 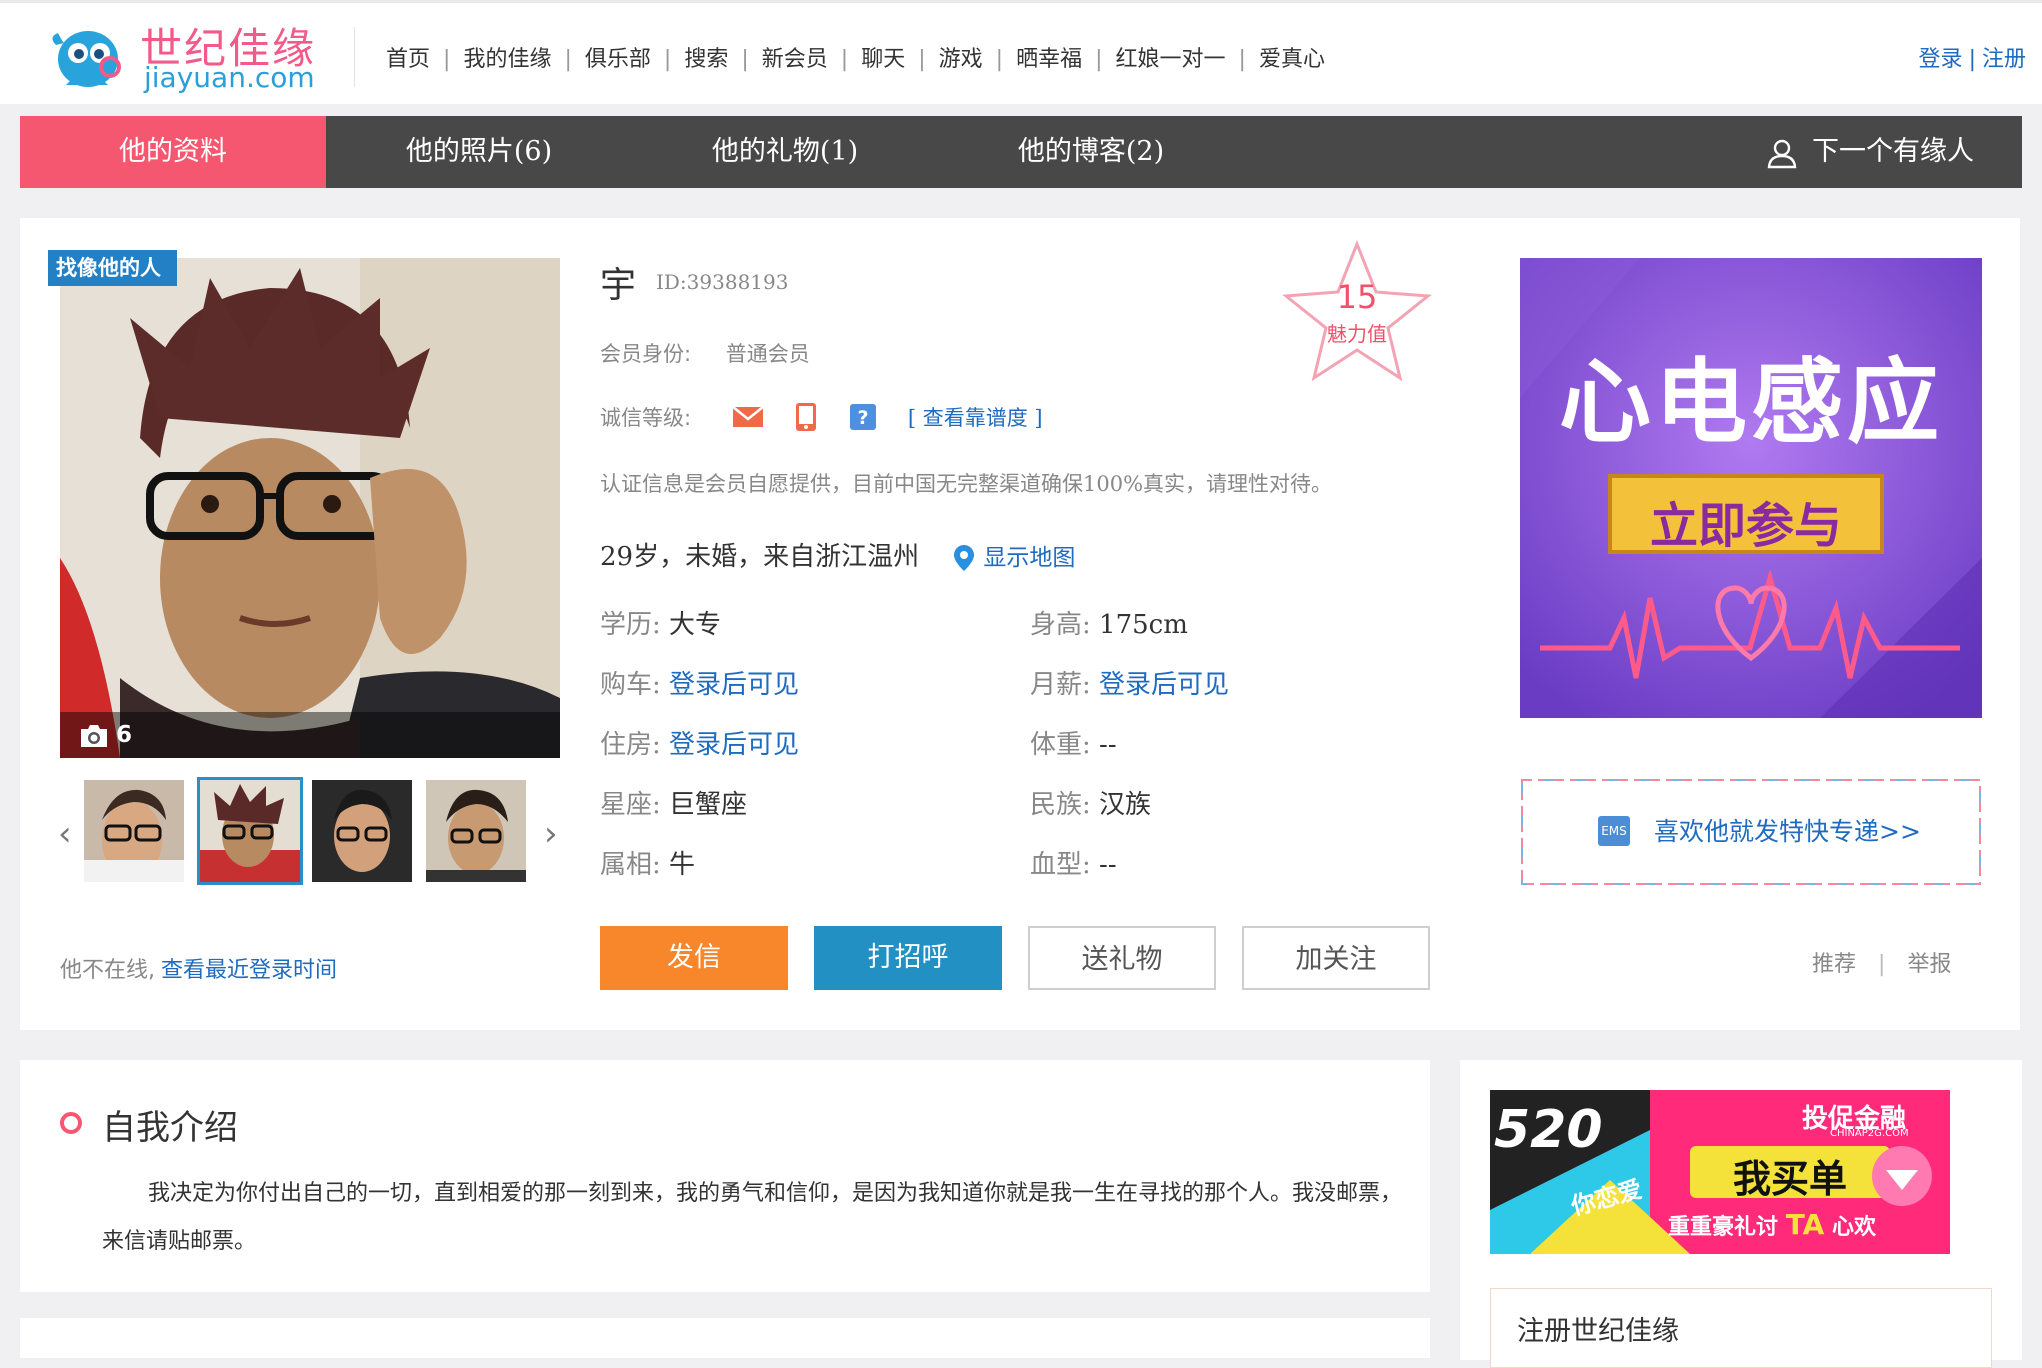 What do you see at coordinates (695, 625) in the screenshot?
I see `field-value: 大专` at bounding box center [695, 625].